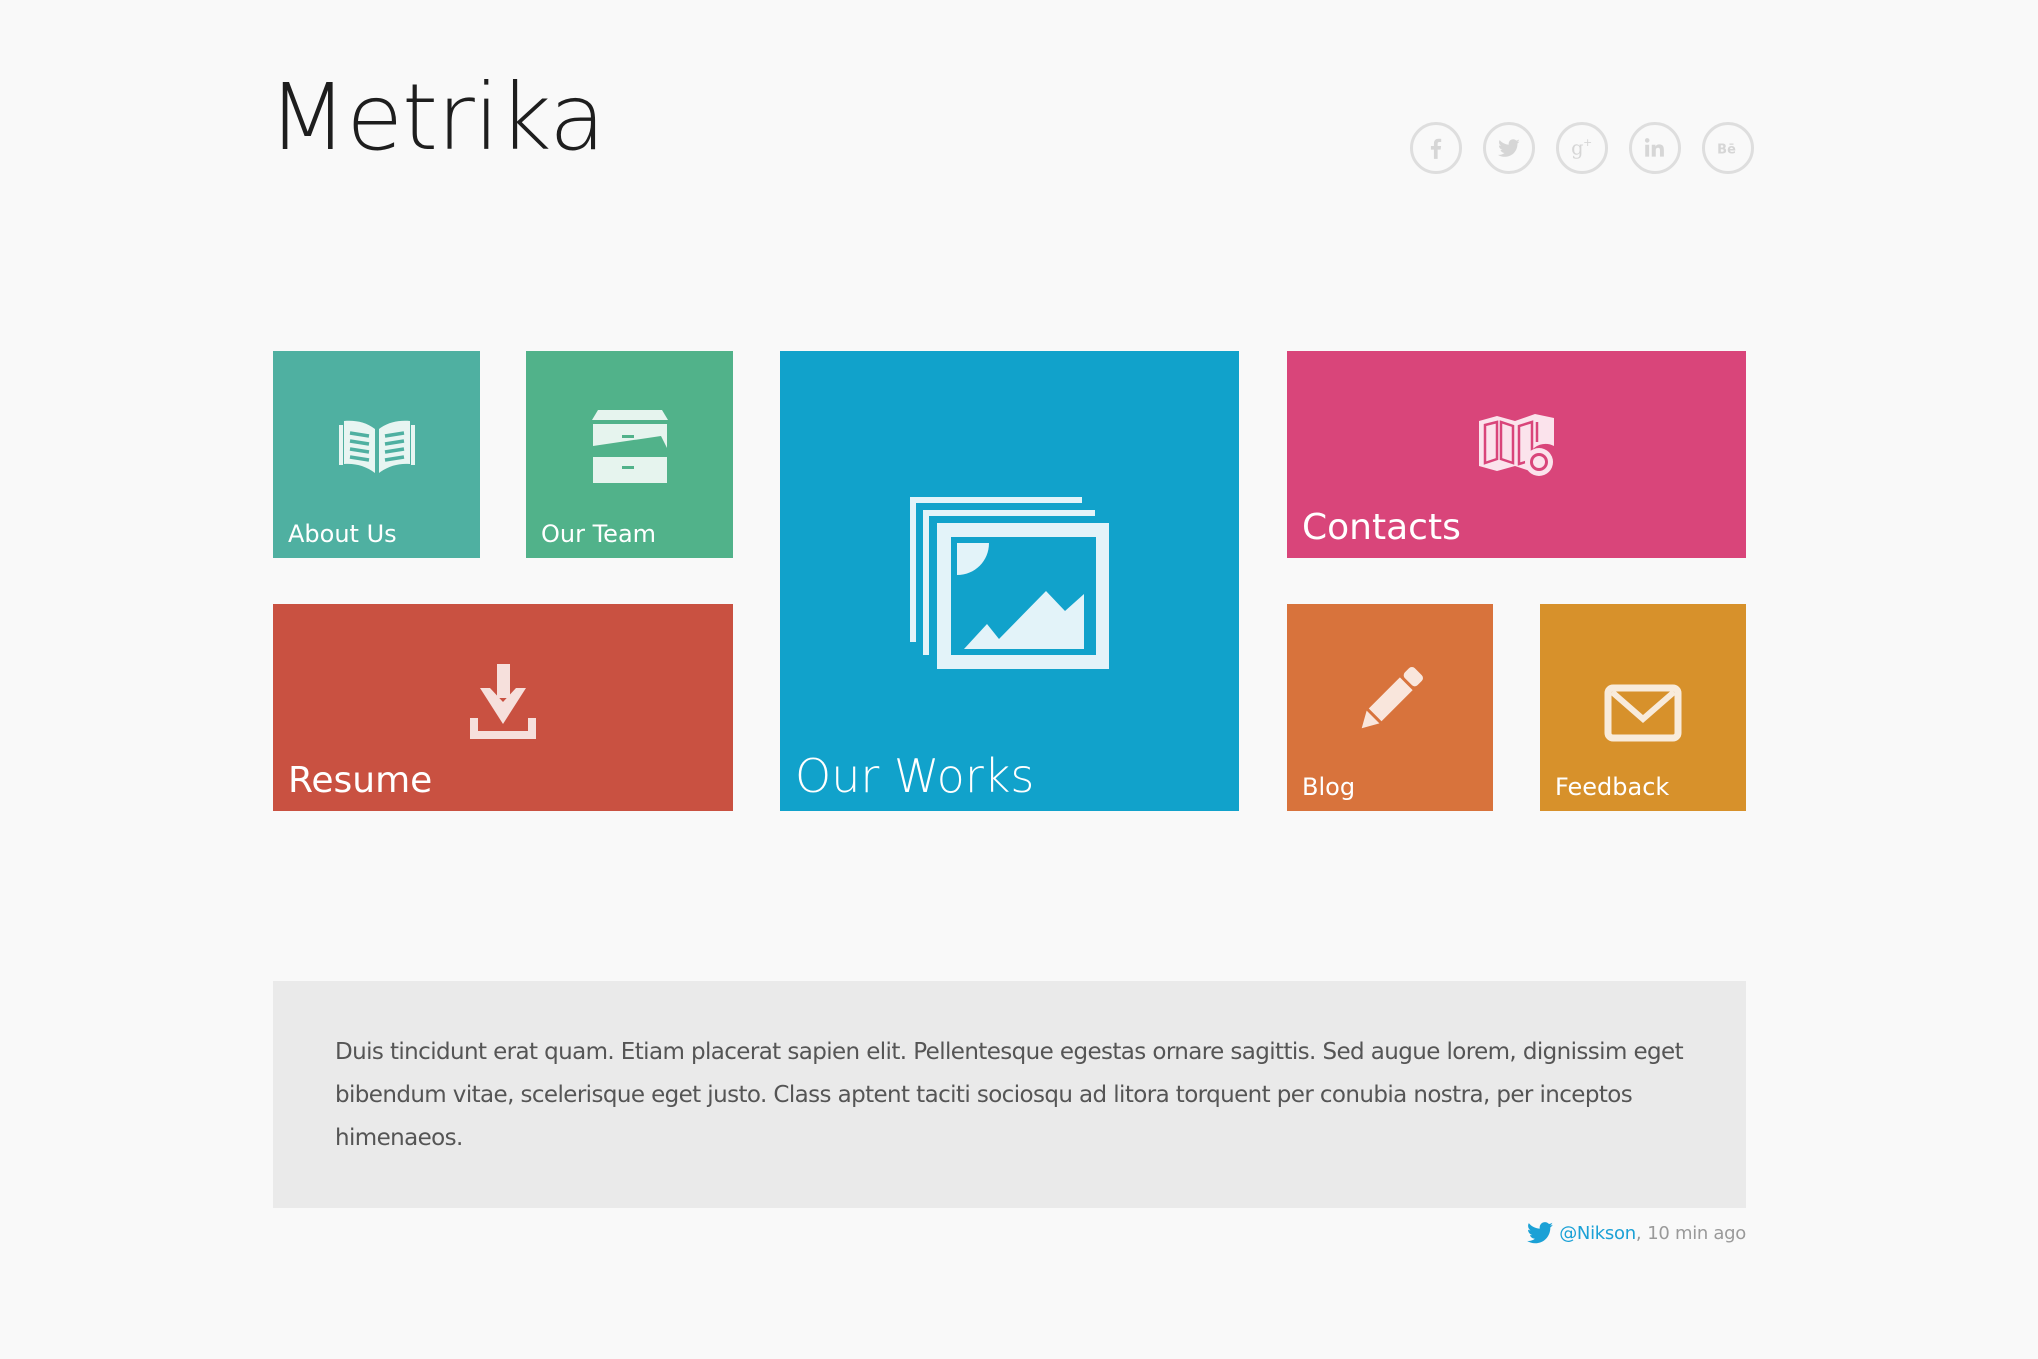 The width and height of the screenshot is (2038, 1359). I want to click on tile-label: Our Team, so click(599, 534).